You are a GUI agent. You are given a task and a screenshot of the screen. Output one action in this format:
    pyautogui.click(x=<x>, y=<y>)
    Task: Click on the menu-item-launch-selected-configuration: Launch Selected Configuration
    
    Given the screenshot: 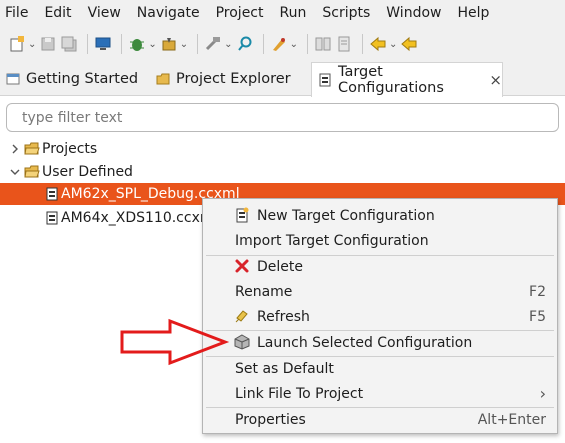 What is the action you would take?
    pyautogui.click(x=380, y=342)
    